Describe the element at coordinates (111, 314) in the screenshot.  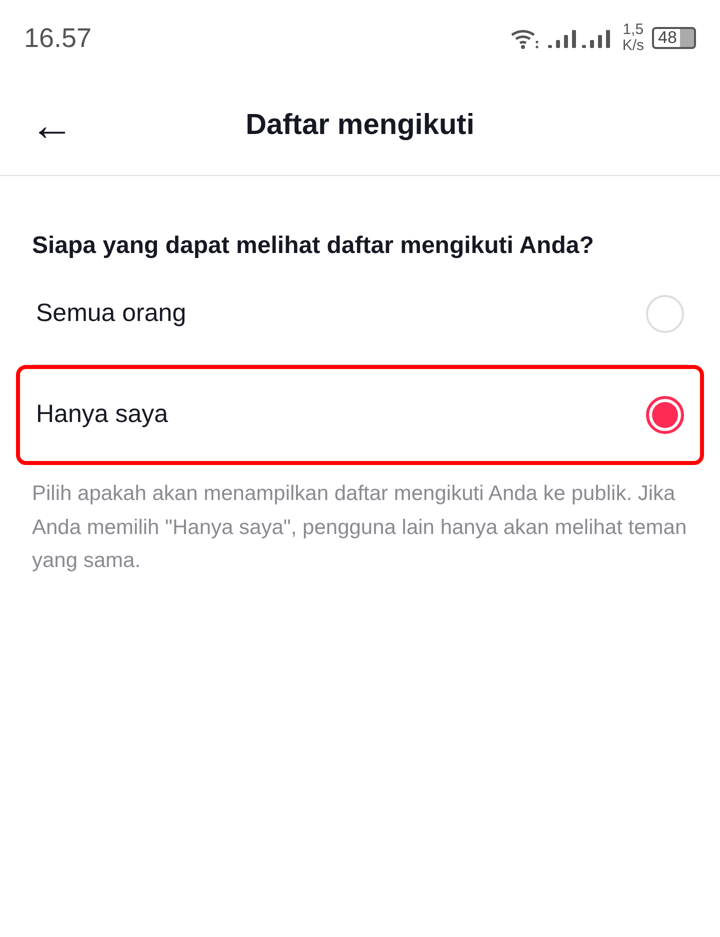
I see `option-label: Semua orang` at that location.